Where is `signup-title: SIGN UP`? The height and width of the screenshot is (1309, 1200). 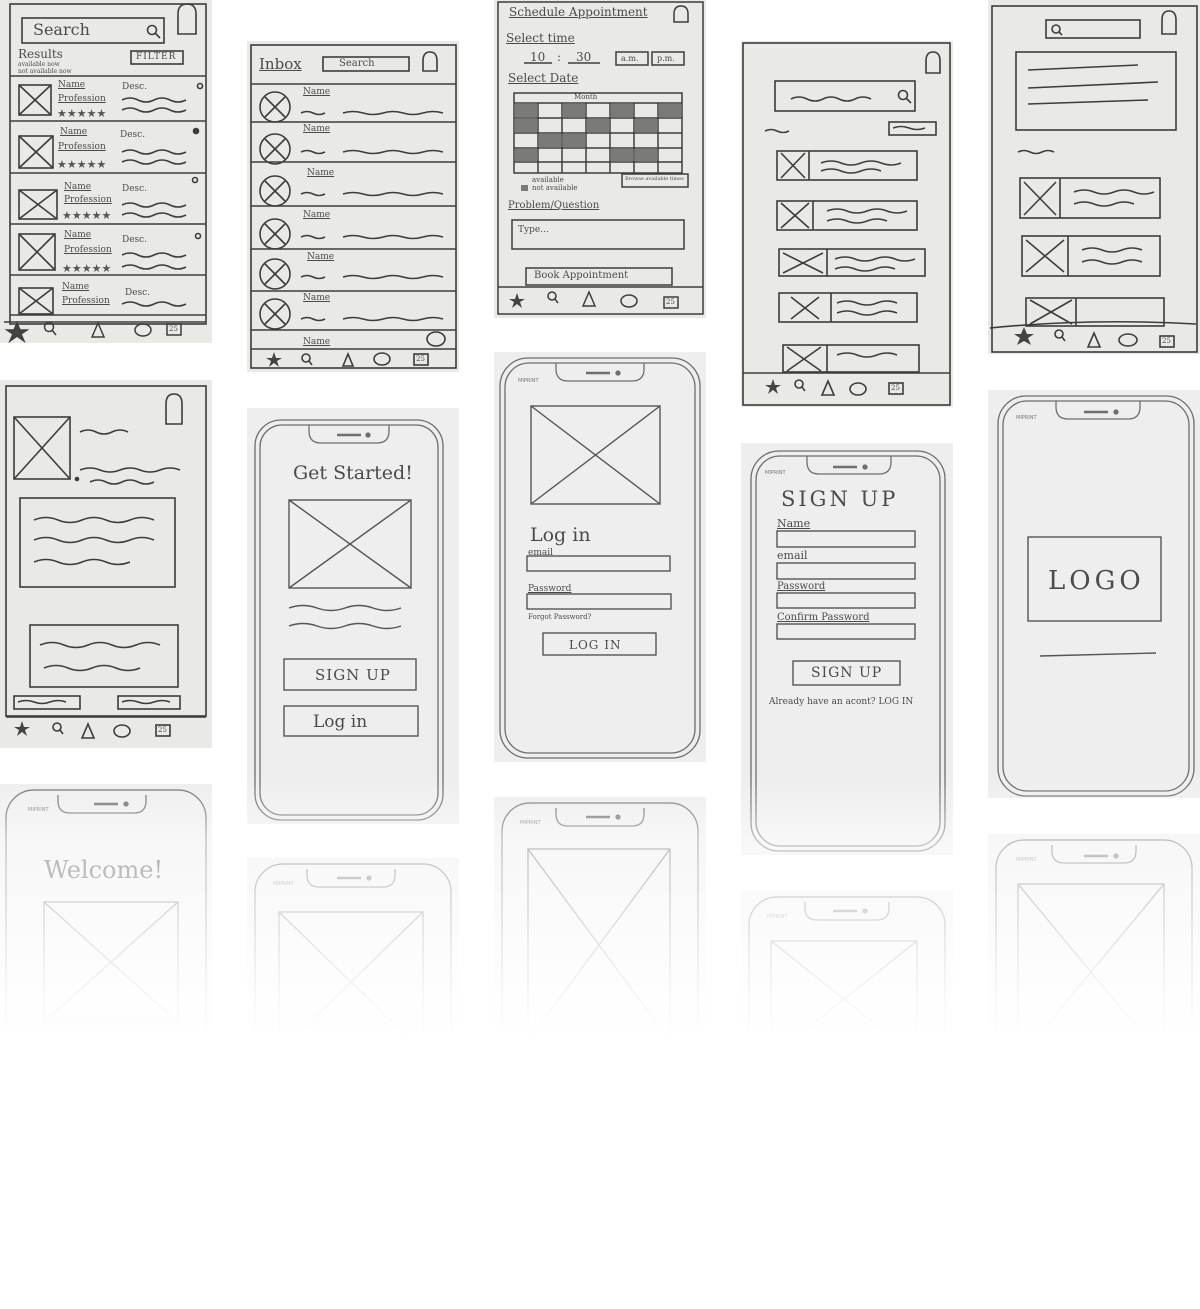 signup-title: SIGN UP is located at coordinates (840, 499).